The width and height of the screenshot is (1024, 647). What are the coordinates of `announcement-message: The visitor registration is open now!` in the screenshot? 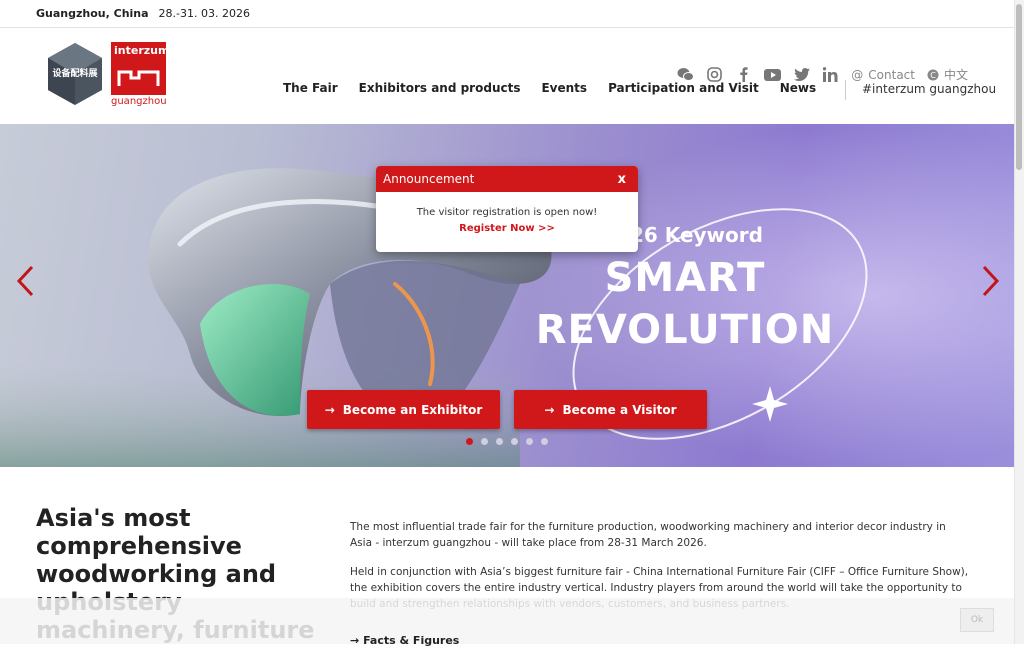 It's located at (507, 212).